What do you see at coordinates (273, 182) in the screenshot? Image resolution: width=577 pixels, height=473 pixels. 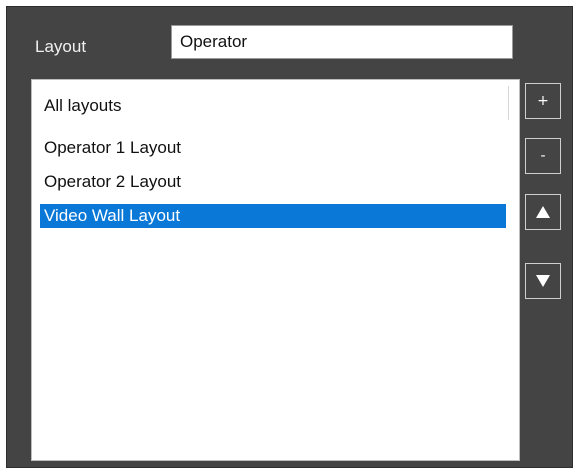 I see `list-item-operator-2-layout: Operator 2 Layout` at bounding box center [273, 182].